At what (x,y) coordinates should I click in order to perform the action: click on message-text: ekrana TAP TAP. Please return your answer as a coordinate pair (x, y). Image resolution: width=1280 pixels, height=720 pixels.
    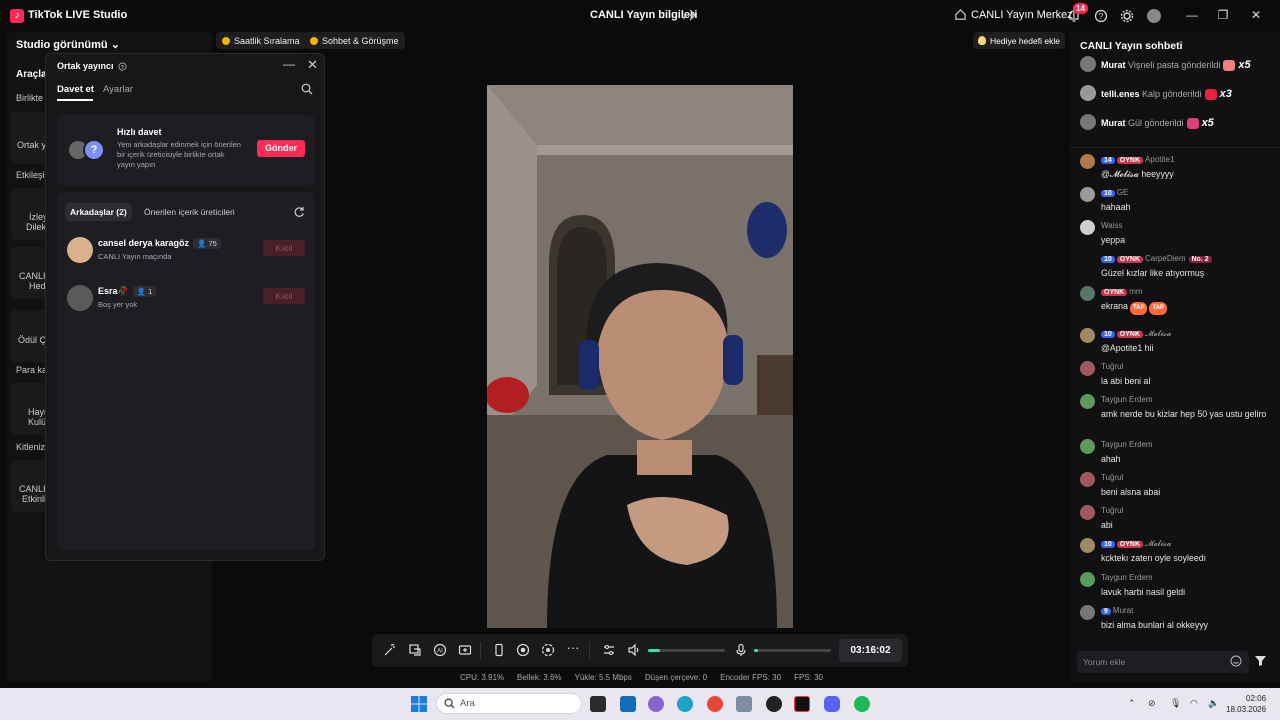
    Looking at the image, I should click on (1186, 308).